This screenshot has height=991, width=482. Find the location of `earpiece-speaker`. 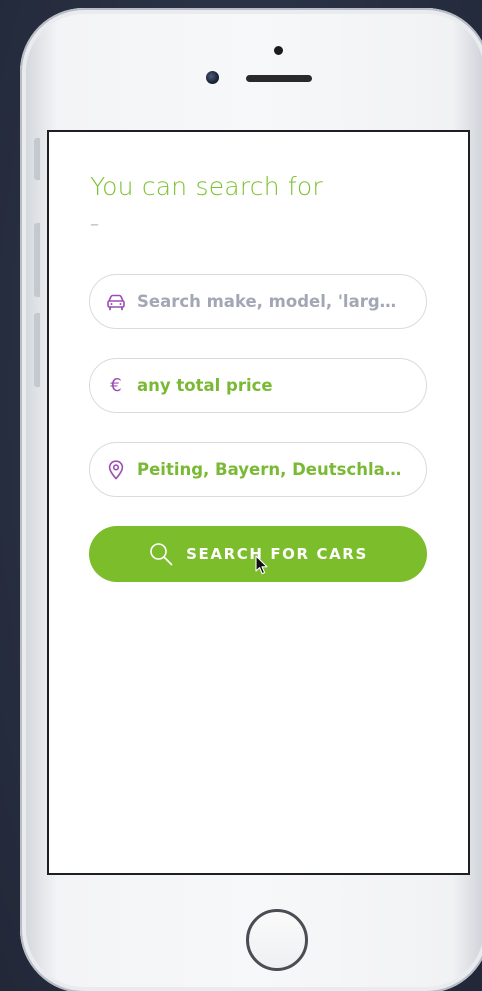

earpiece-speaker is located at coordinates (279, 78).